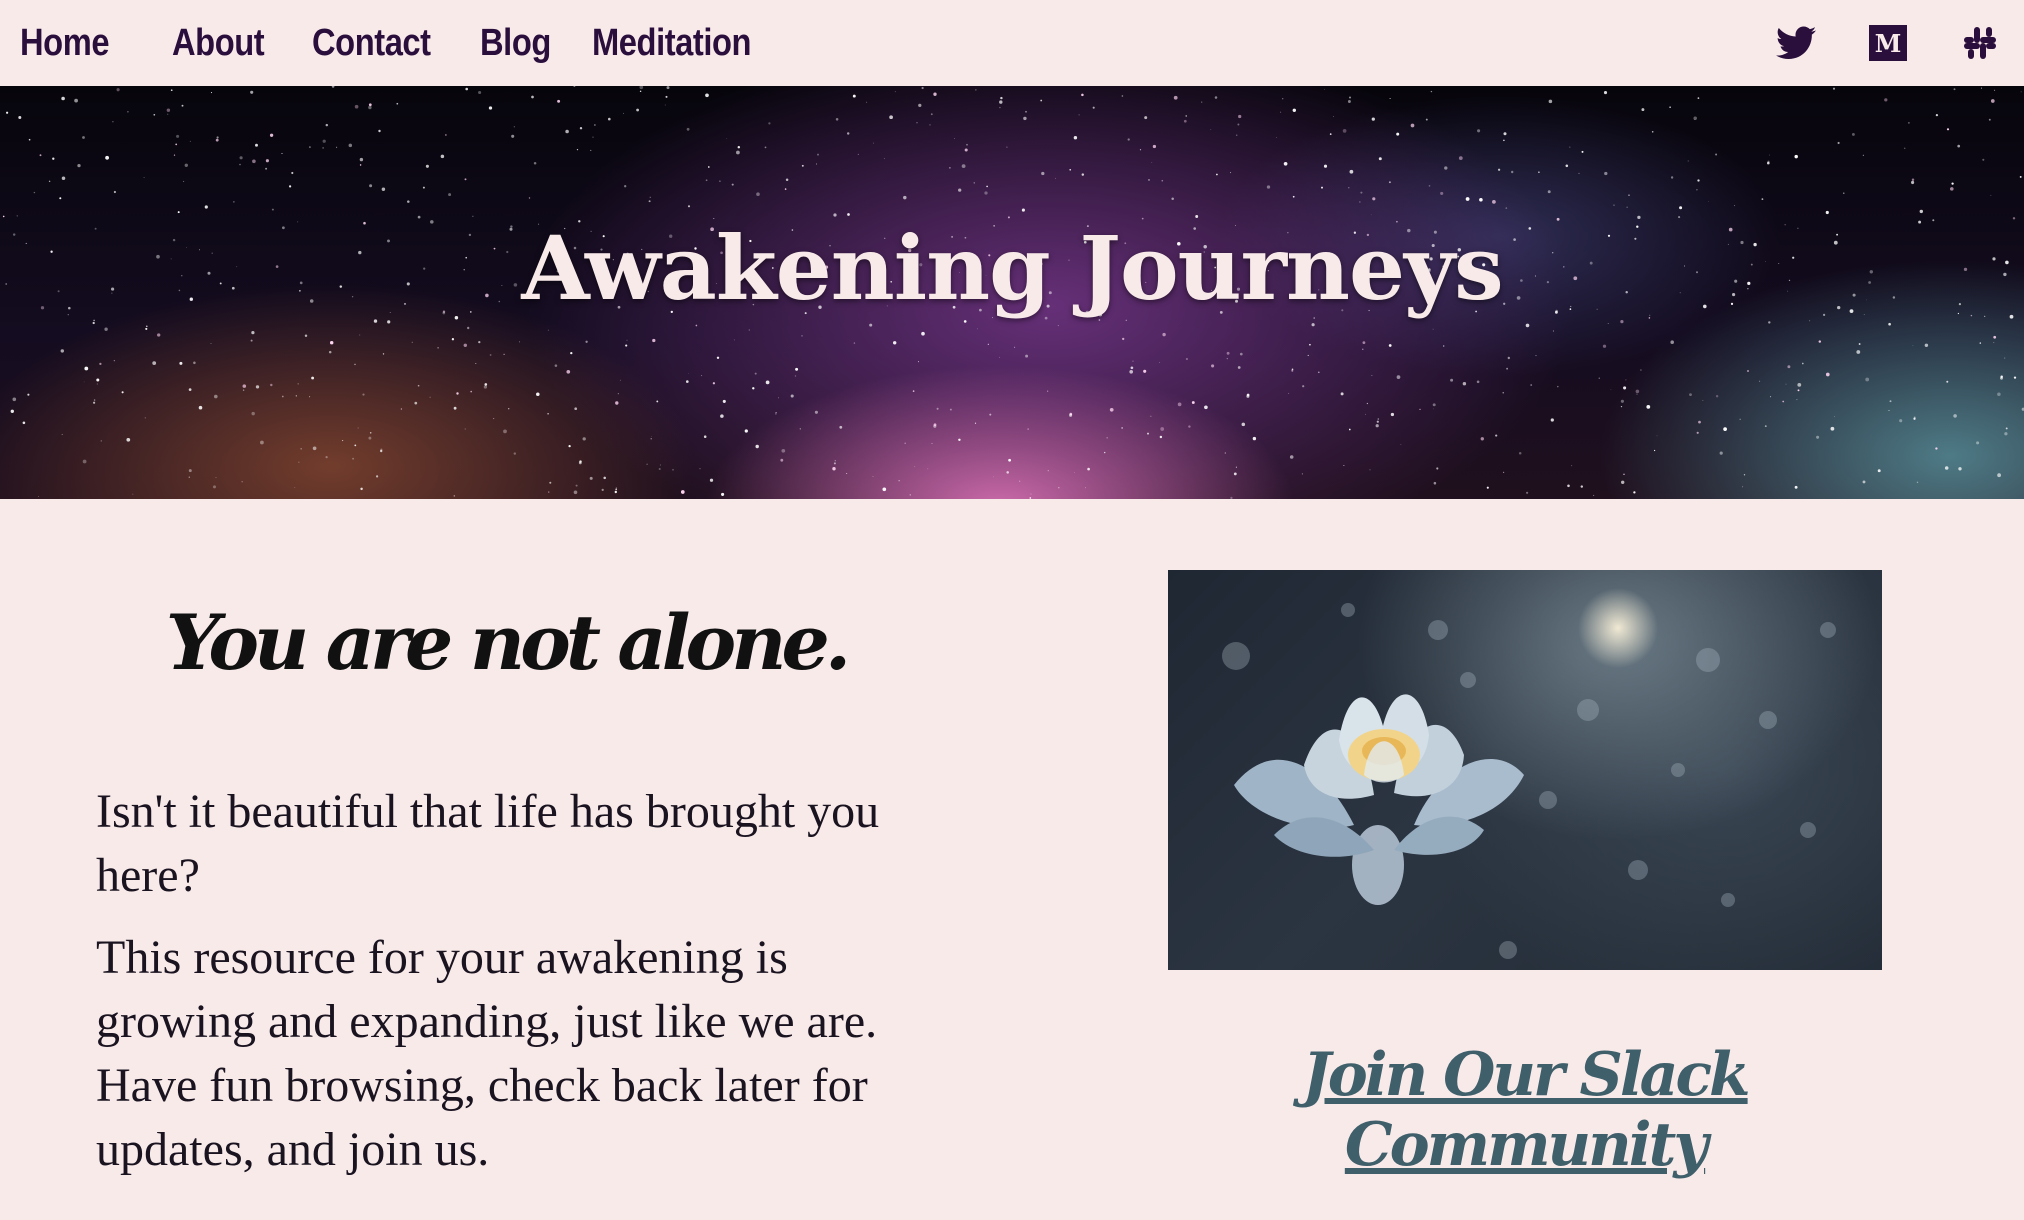 The width and height of the screenshot is (2024, 1220). I want to click on nav-link-blog: Blog, so click(515, 43).